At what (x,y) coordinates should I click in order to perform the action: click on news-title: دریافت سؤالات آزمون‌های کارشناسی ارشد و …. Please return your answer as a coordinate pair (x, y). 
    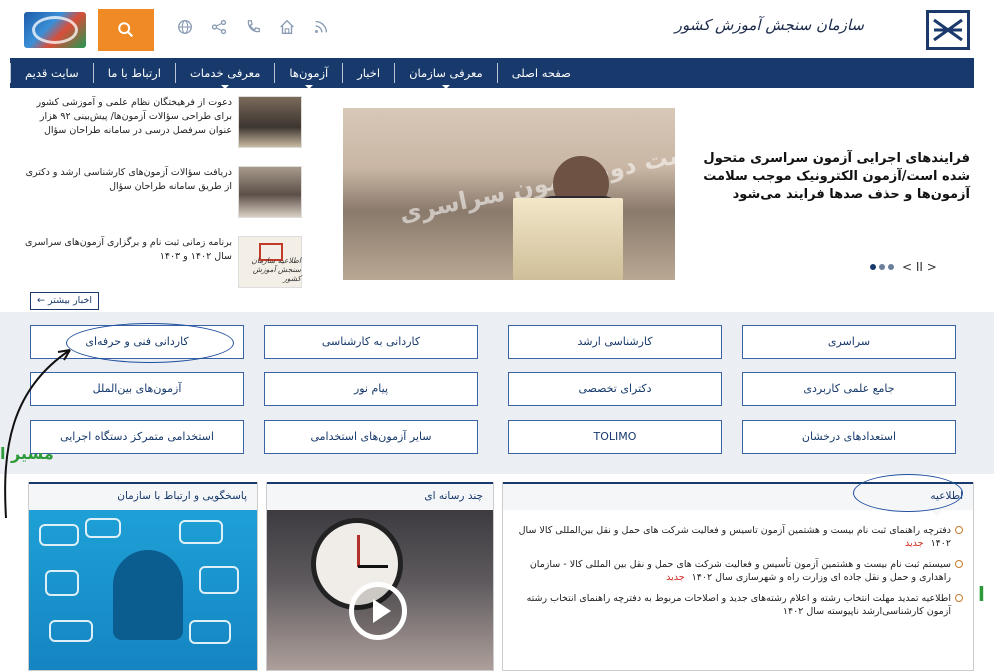
    Looking at the image, I should click on (124, 180).